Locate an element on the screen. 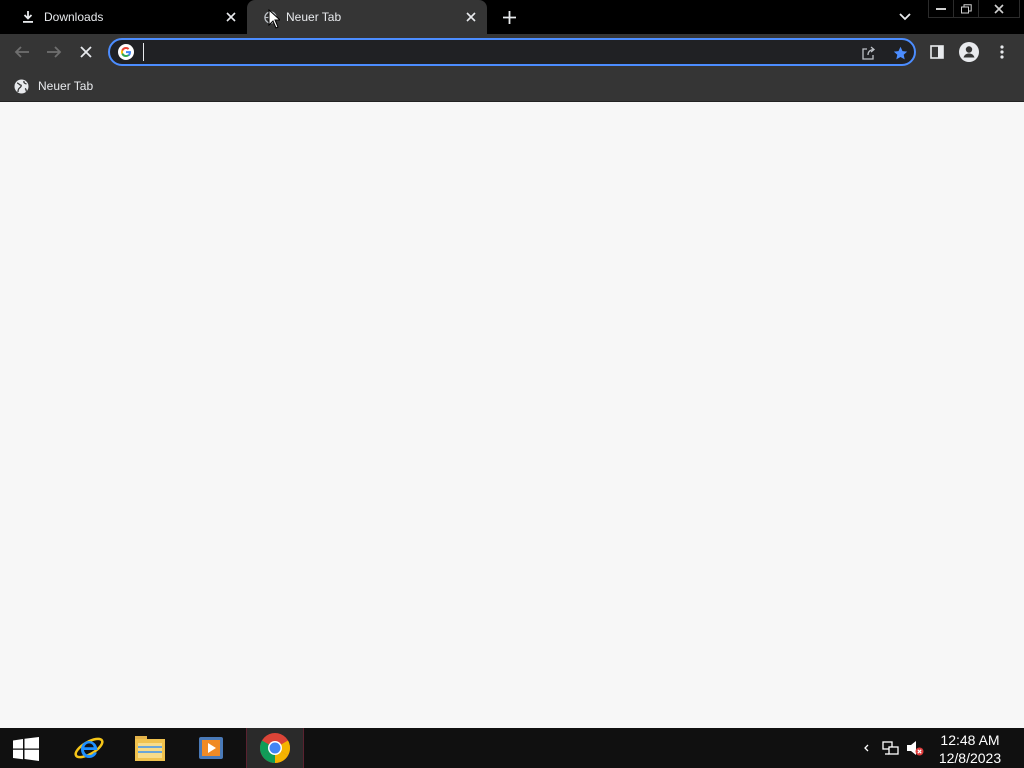 The width and height of the screenshot is (1024, 768). back-button is located at coordinates (22, 52).